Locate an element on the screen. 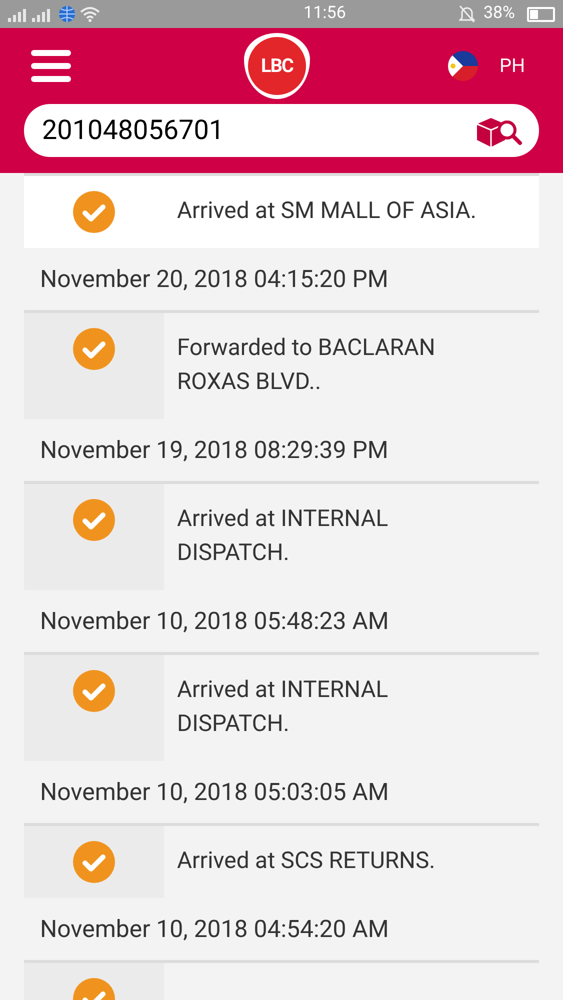 This screenshot has height=1000, width=563. event-text: Arrived at SCS RETURNS. is located at coordinates (306, 861).